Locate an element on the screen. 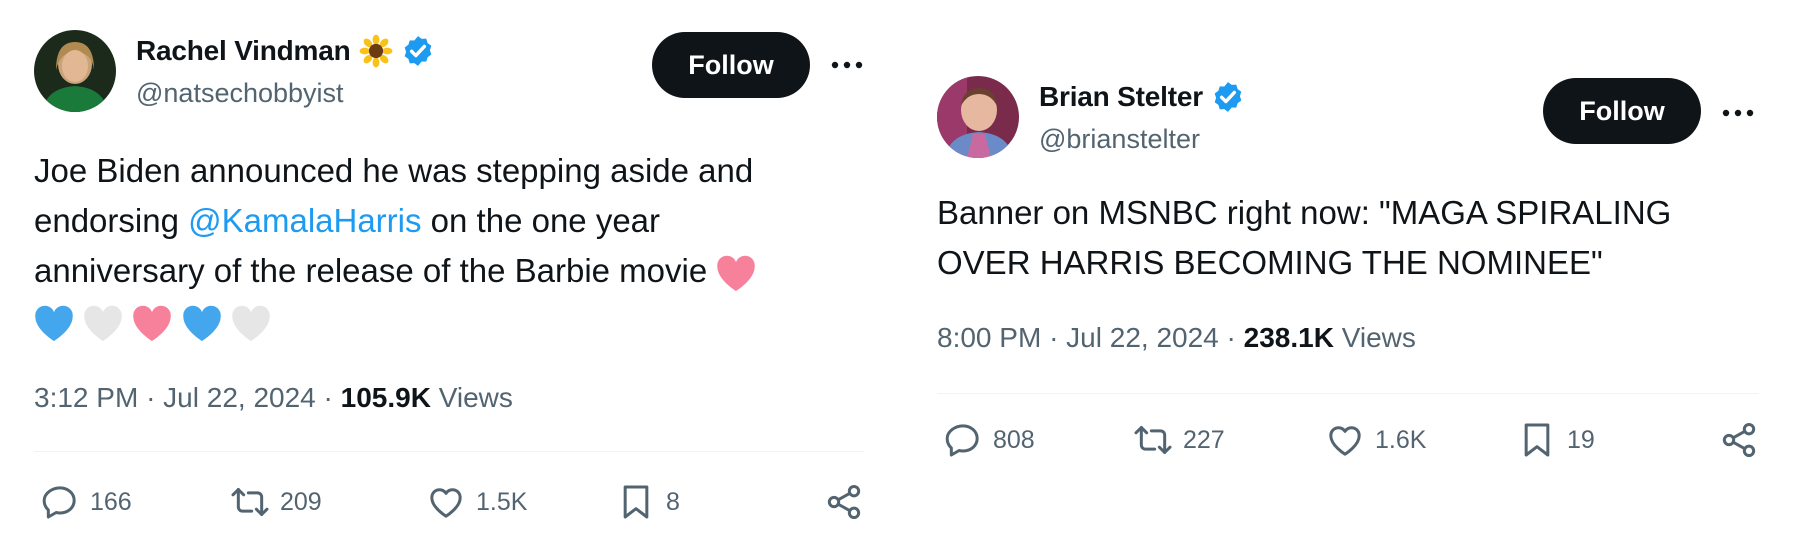 The width and height of the screenshot is (1807, 552). sunflower-icon is located at coordinates (375, 51).